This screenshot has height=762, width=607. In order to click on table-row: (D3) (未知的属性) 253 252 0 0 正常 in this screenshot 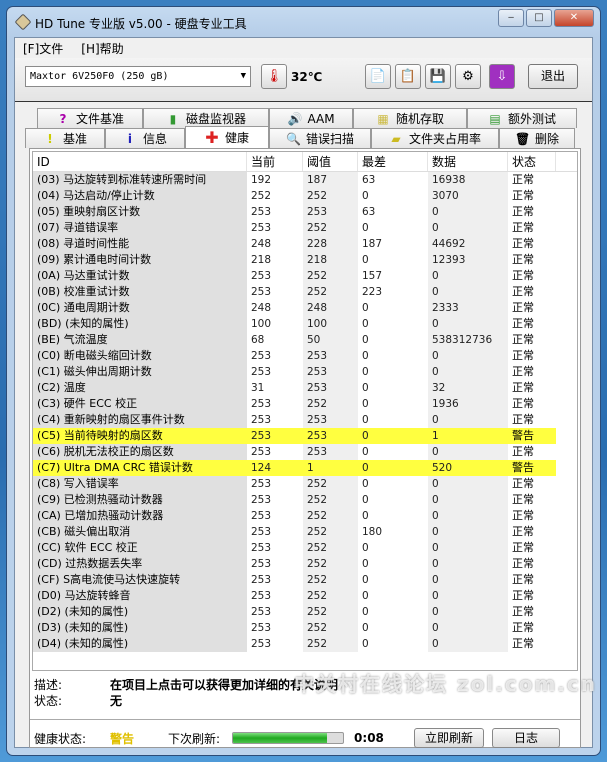, I will do `click(305, 628)`.